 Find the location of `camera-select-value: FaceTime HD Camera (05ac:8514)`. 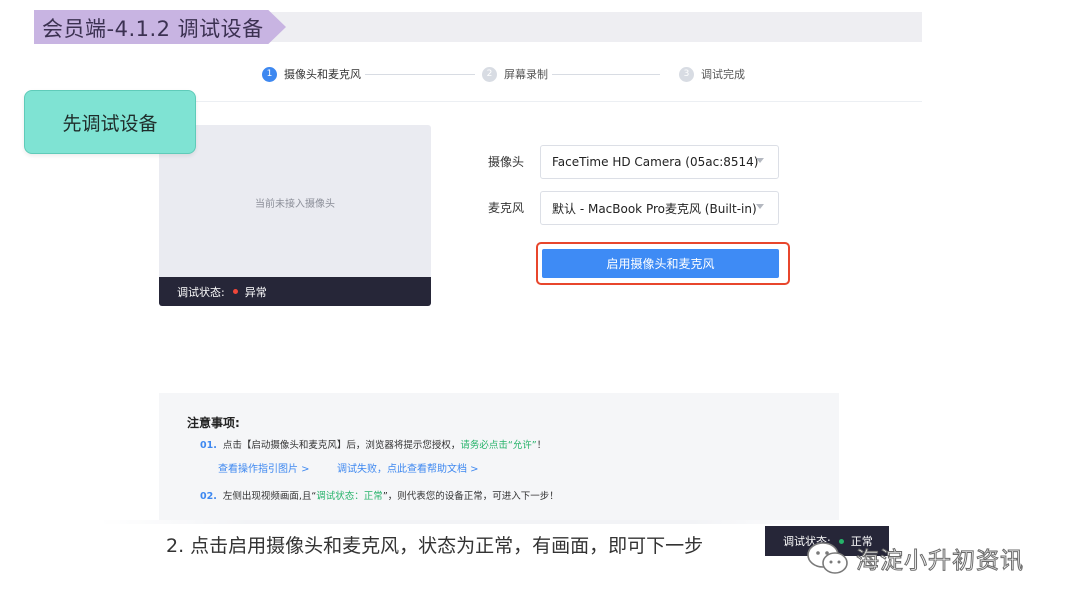

camera-select-value: FaceTime HD Camera (05ac:8514) is located at coordinates (655, 162).